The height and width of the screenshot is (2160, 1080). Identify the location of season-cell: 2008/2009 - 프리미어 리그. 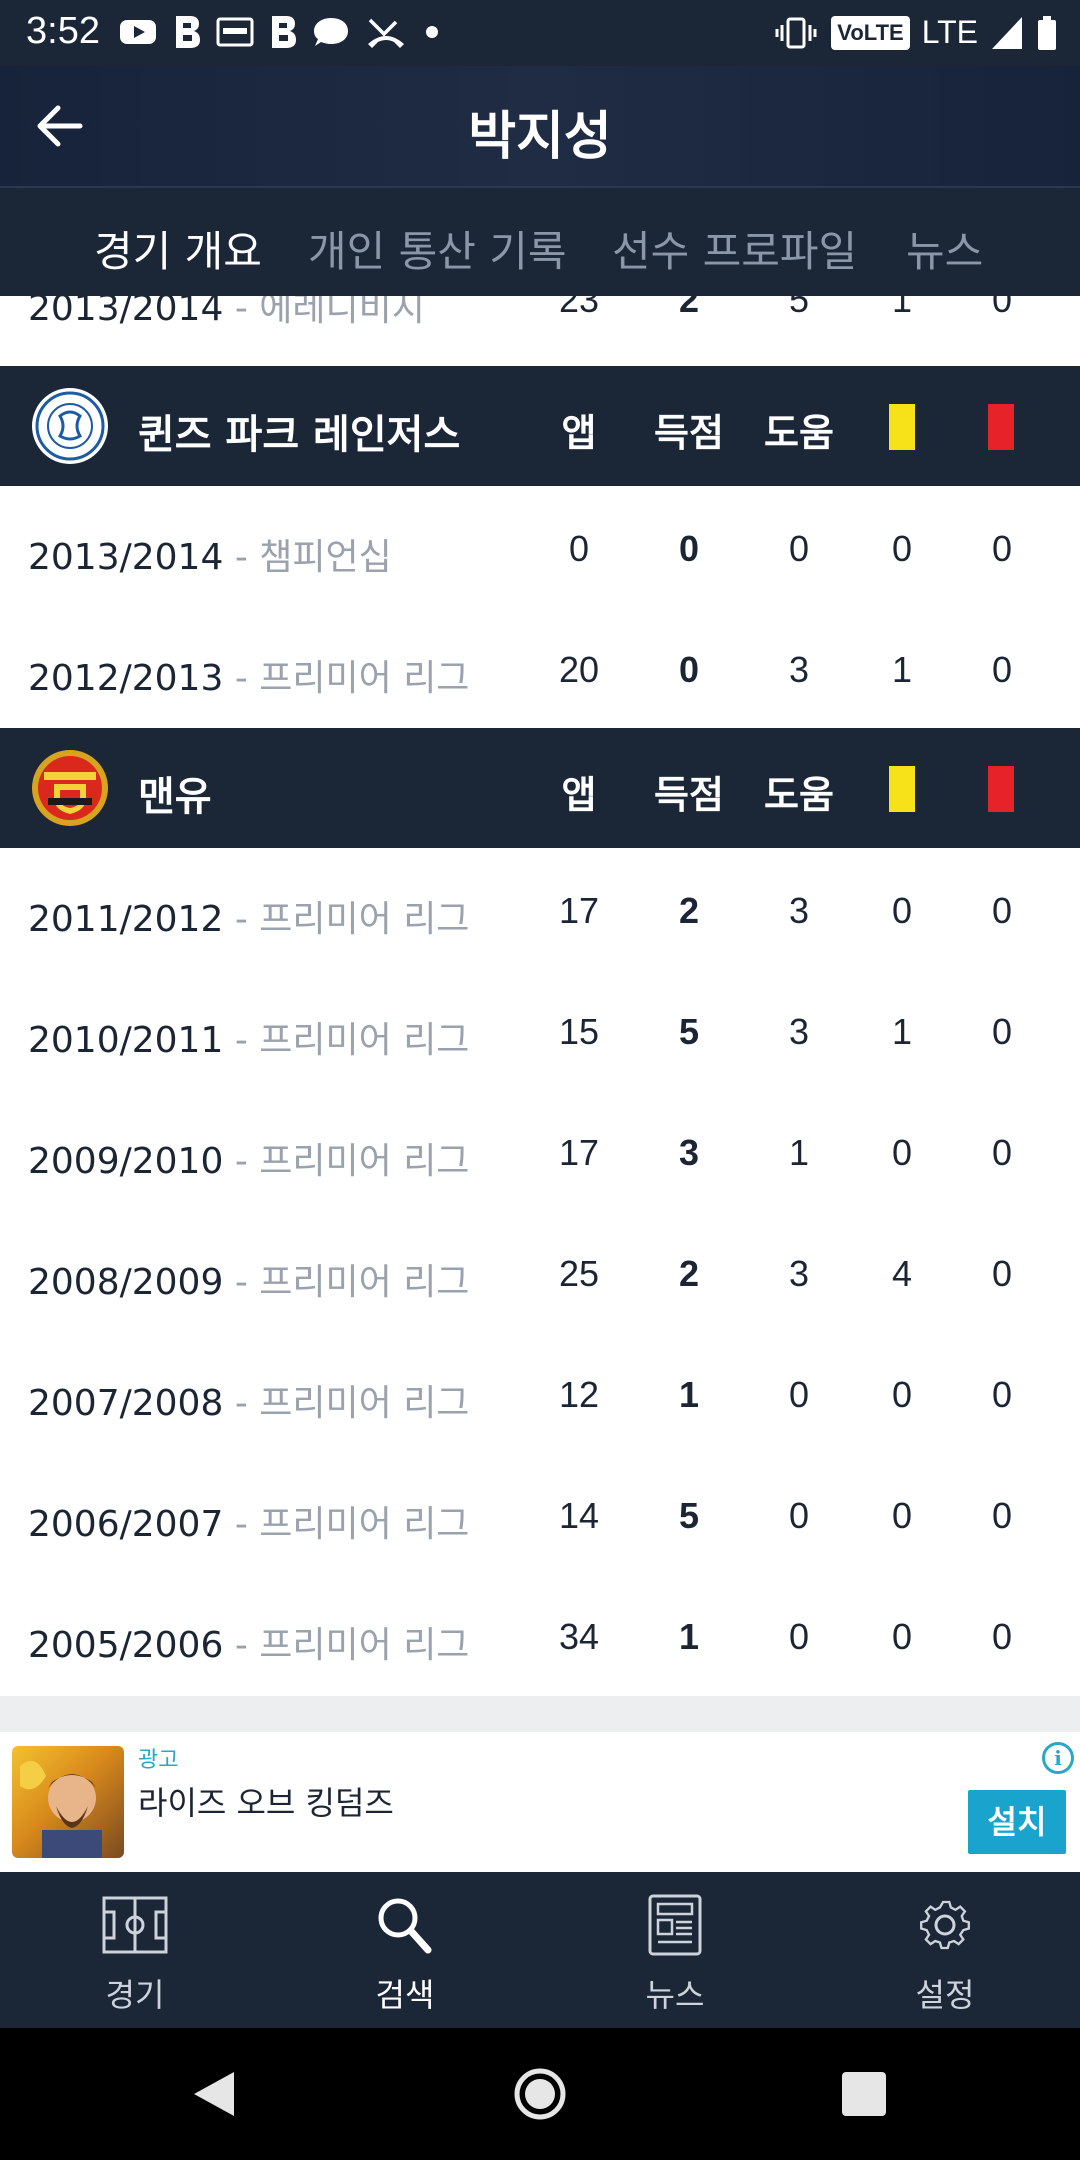
(248, 1279).